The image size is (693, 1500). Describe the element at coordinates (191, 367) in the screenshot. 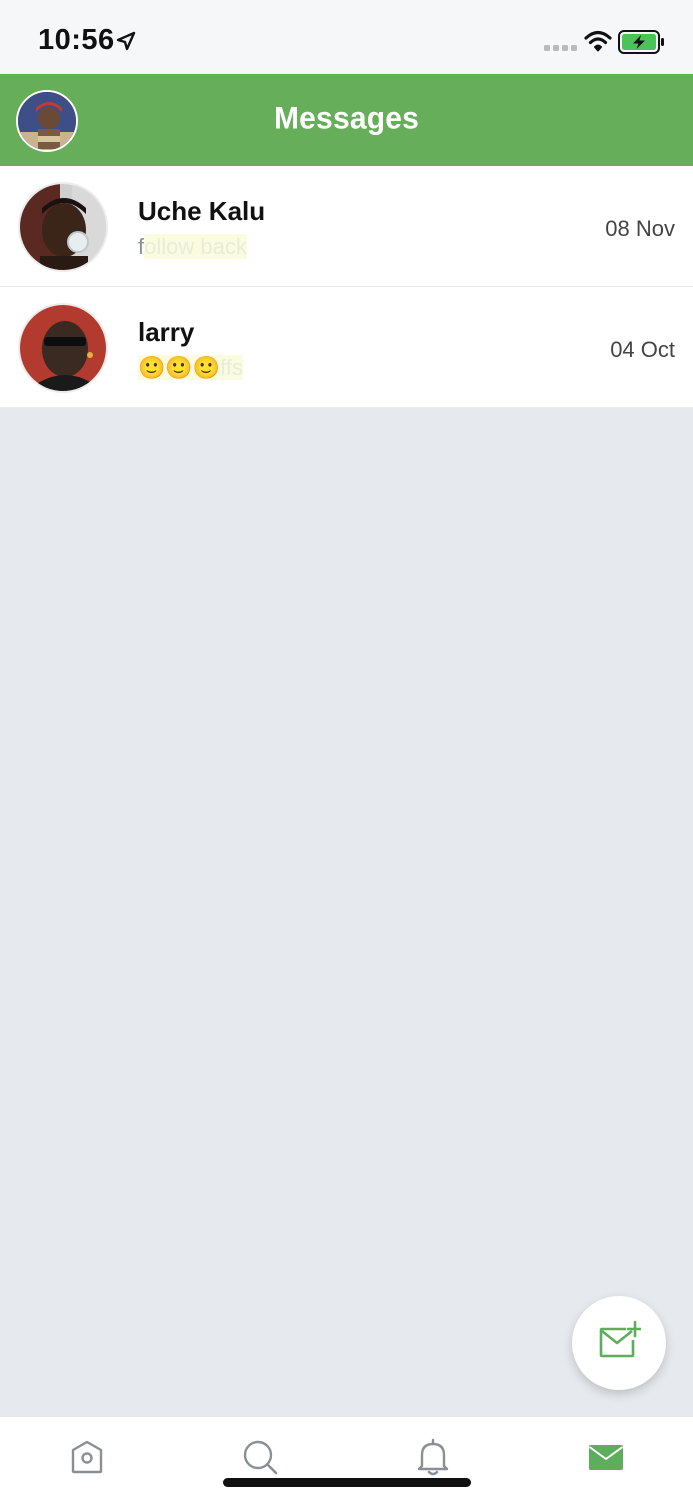

I see `message-preview-rest: 🙂🙂🙂ffs` at that location.